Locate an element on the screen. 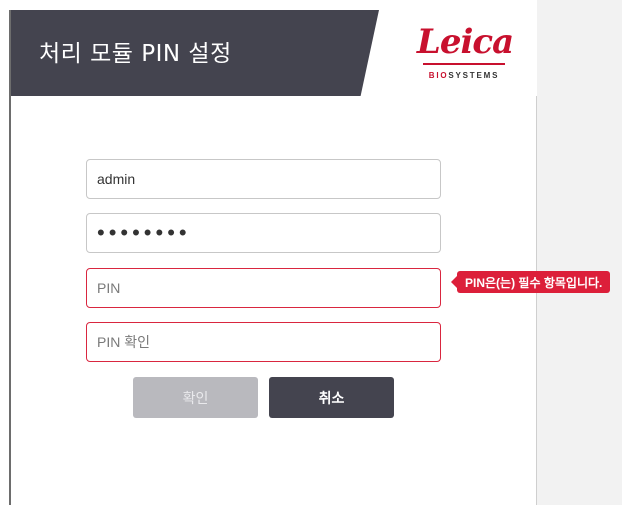  password-value: •••••••• is located at coordinates (144, 232).